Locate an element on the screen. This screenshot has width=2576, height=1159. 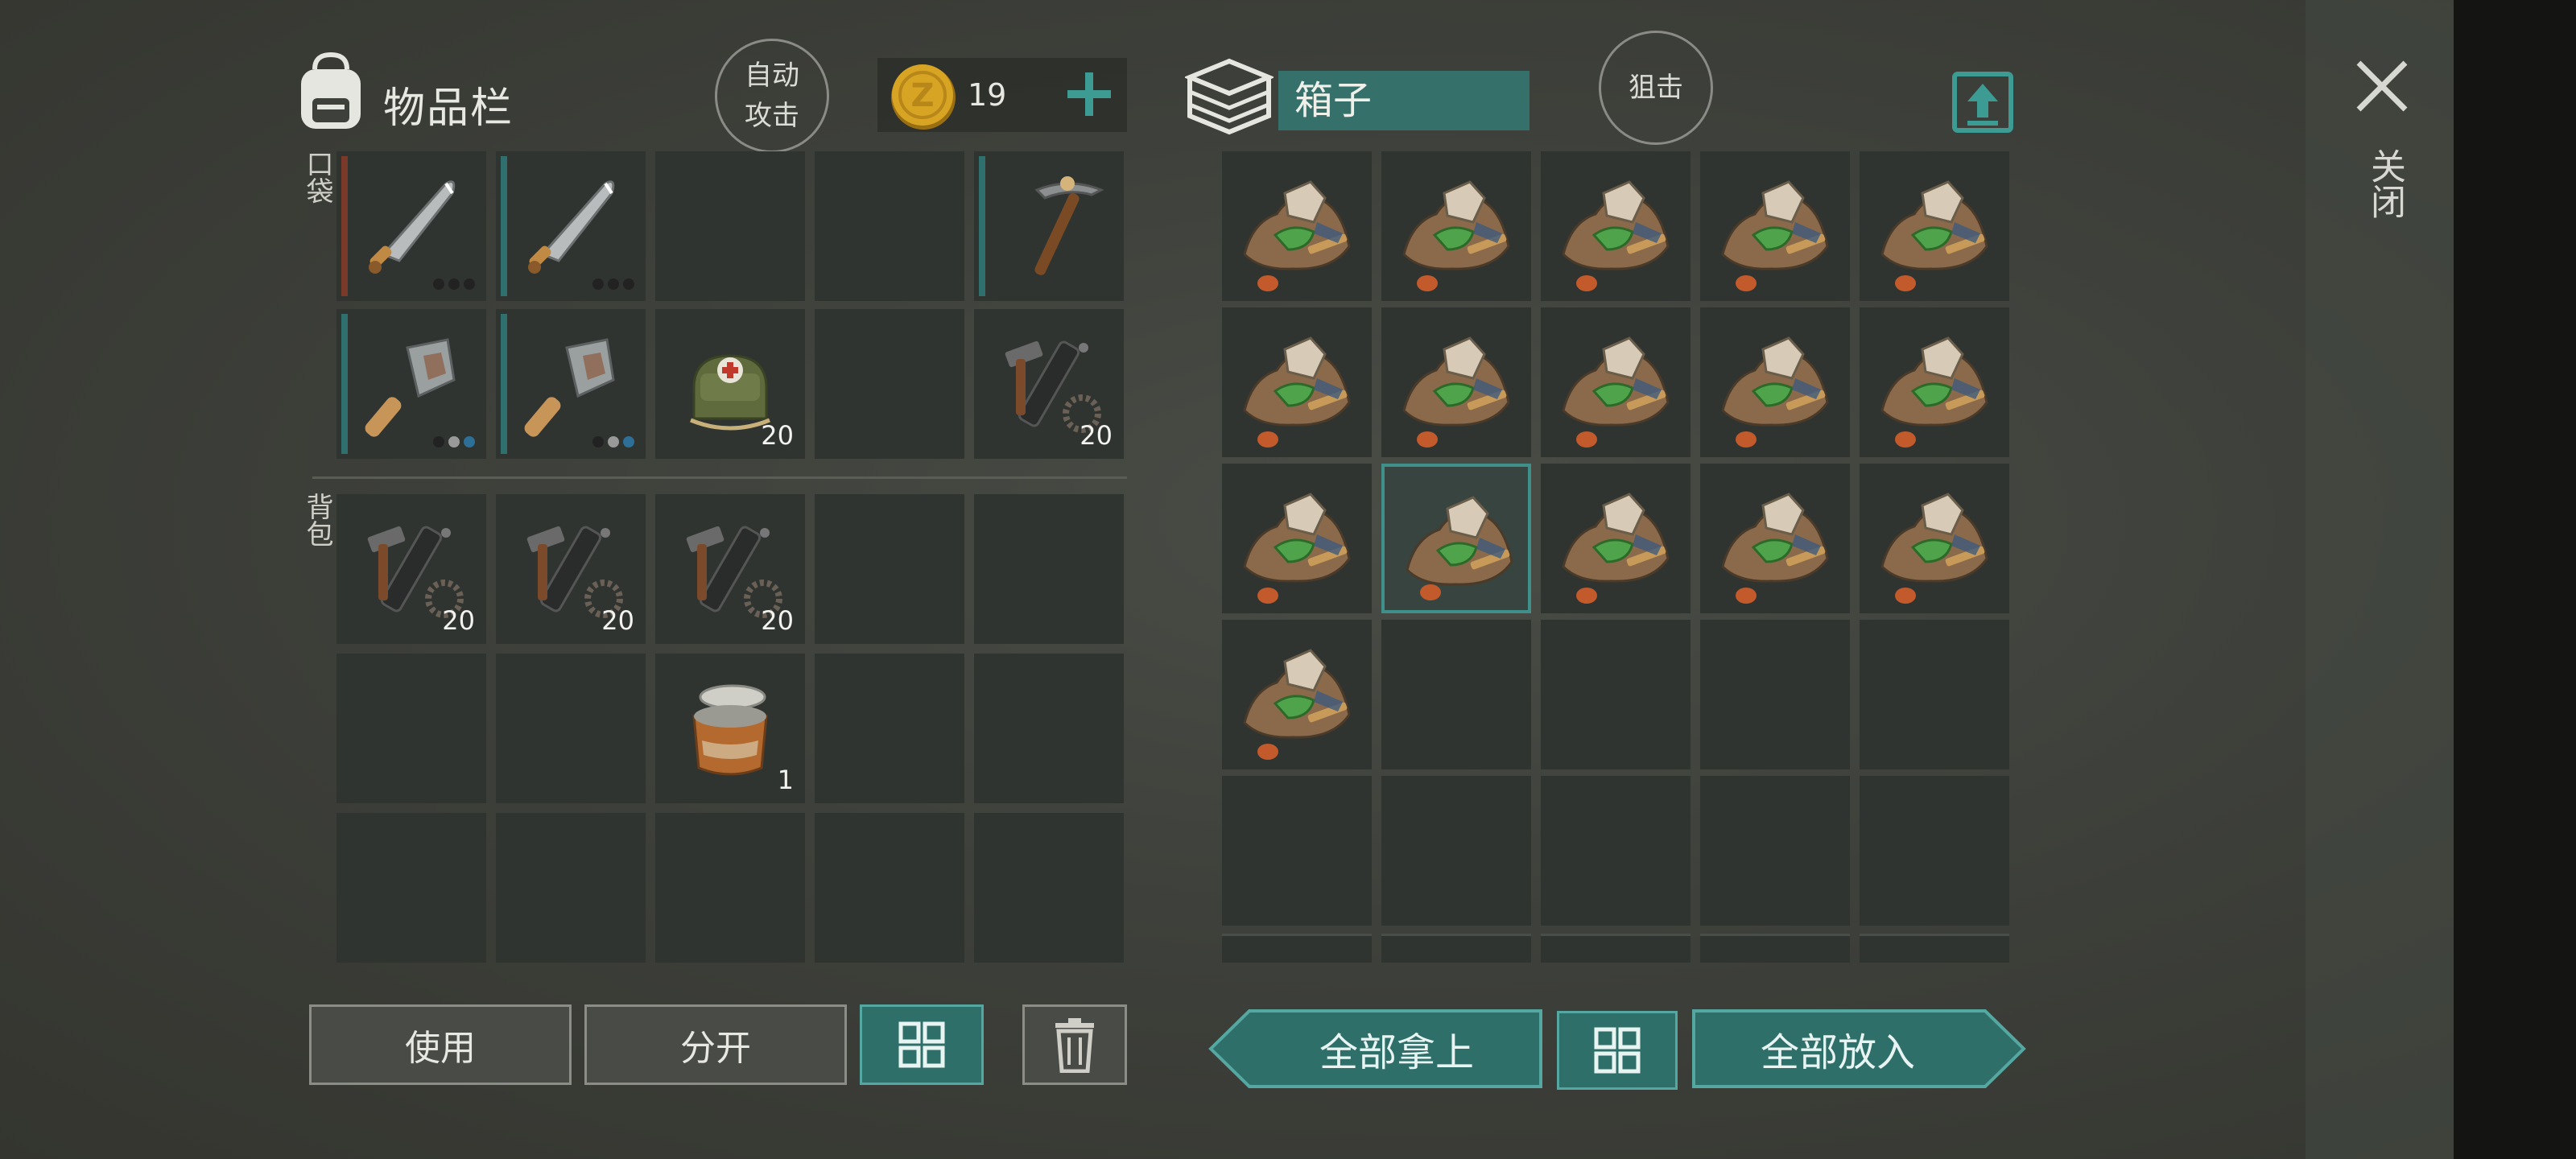
coin-count: 19 is located at coordinates (987, 95).